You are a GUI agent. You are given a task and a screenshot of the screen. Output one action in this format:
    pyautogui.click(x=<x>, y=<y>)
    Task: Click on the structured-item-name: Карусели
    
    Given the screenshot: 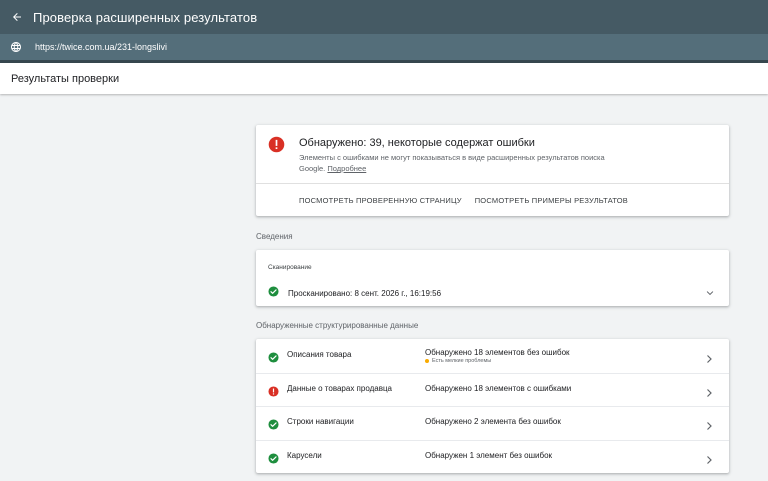 What is the action you would take?
    pyautogui.click(x=304, y=455)
    